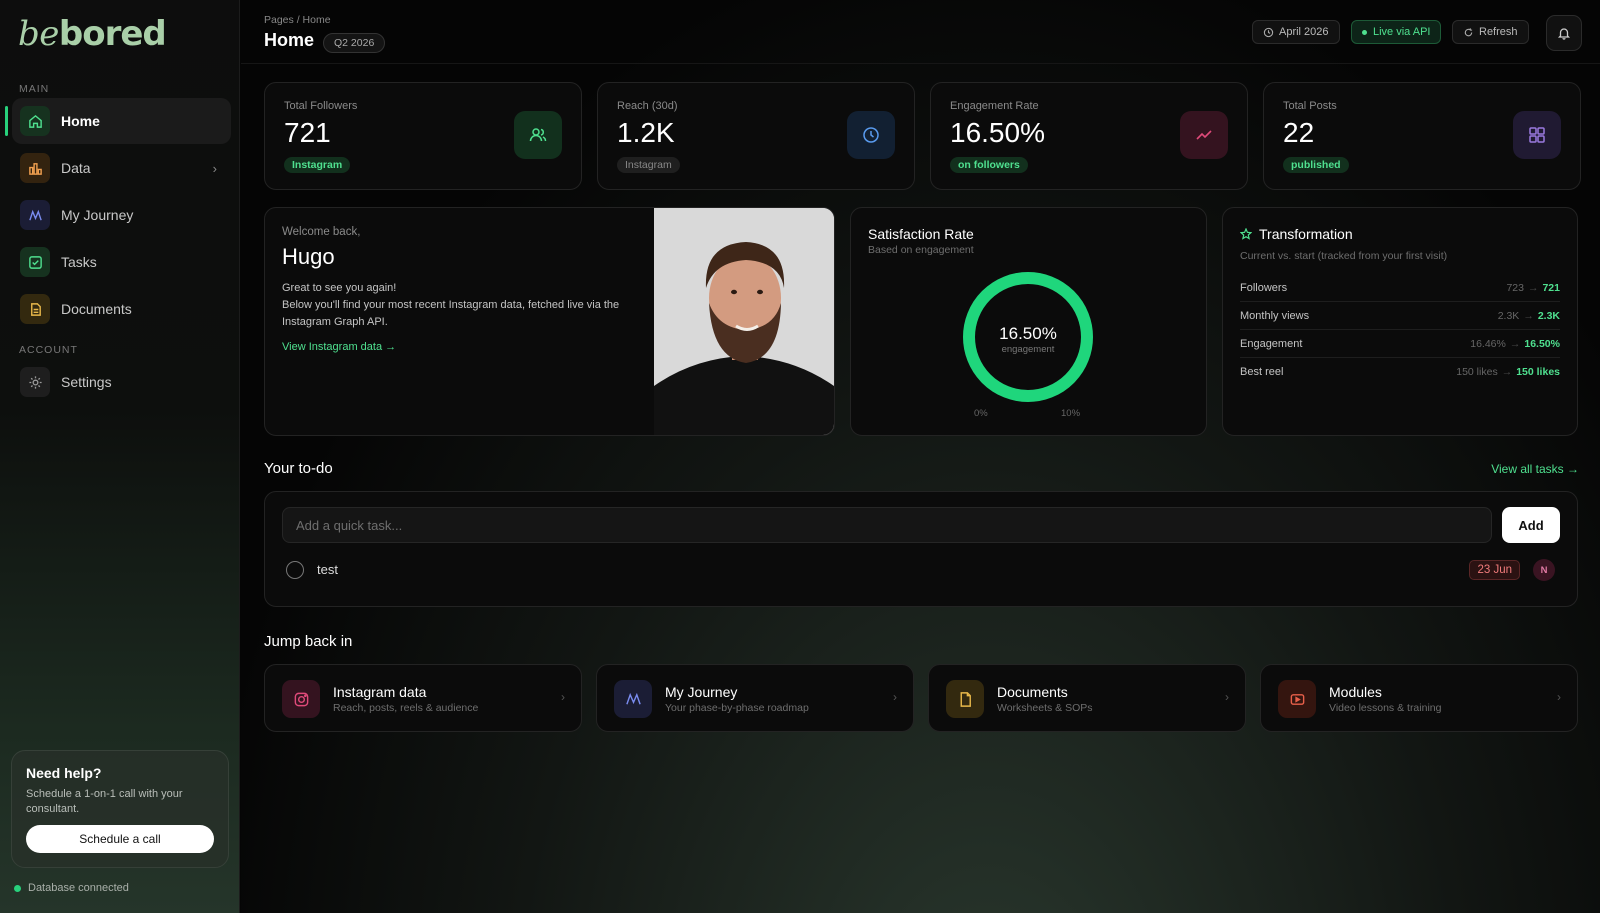 This screenshot has width=1600, height=913. Describe the element at coordinates (339, 347) in the screenshot. I see `view-instagram-link: View Instagram data →` at that location.